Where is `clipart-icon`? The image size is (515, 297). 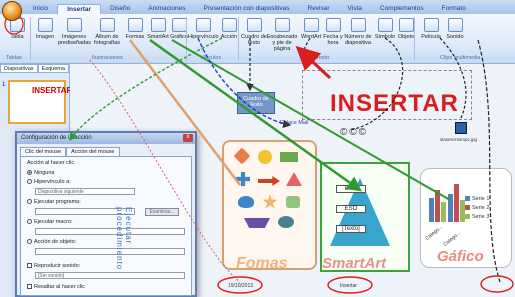 clipart-icon is located at coordinates (74, 25).